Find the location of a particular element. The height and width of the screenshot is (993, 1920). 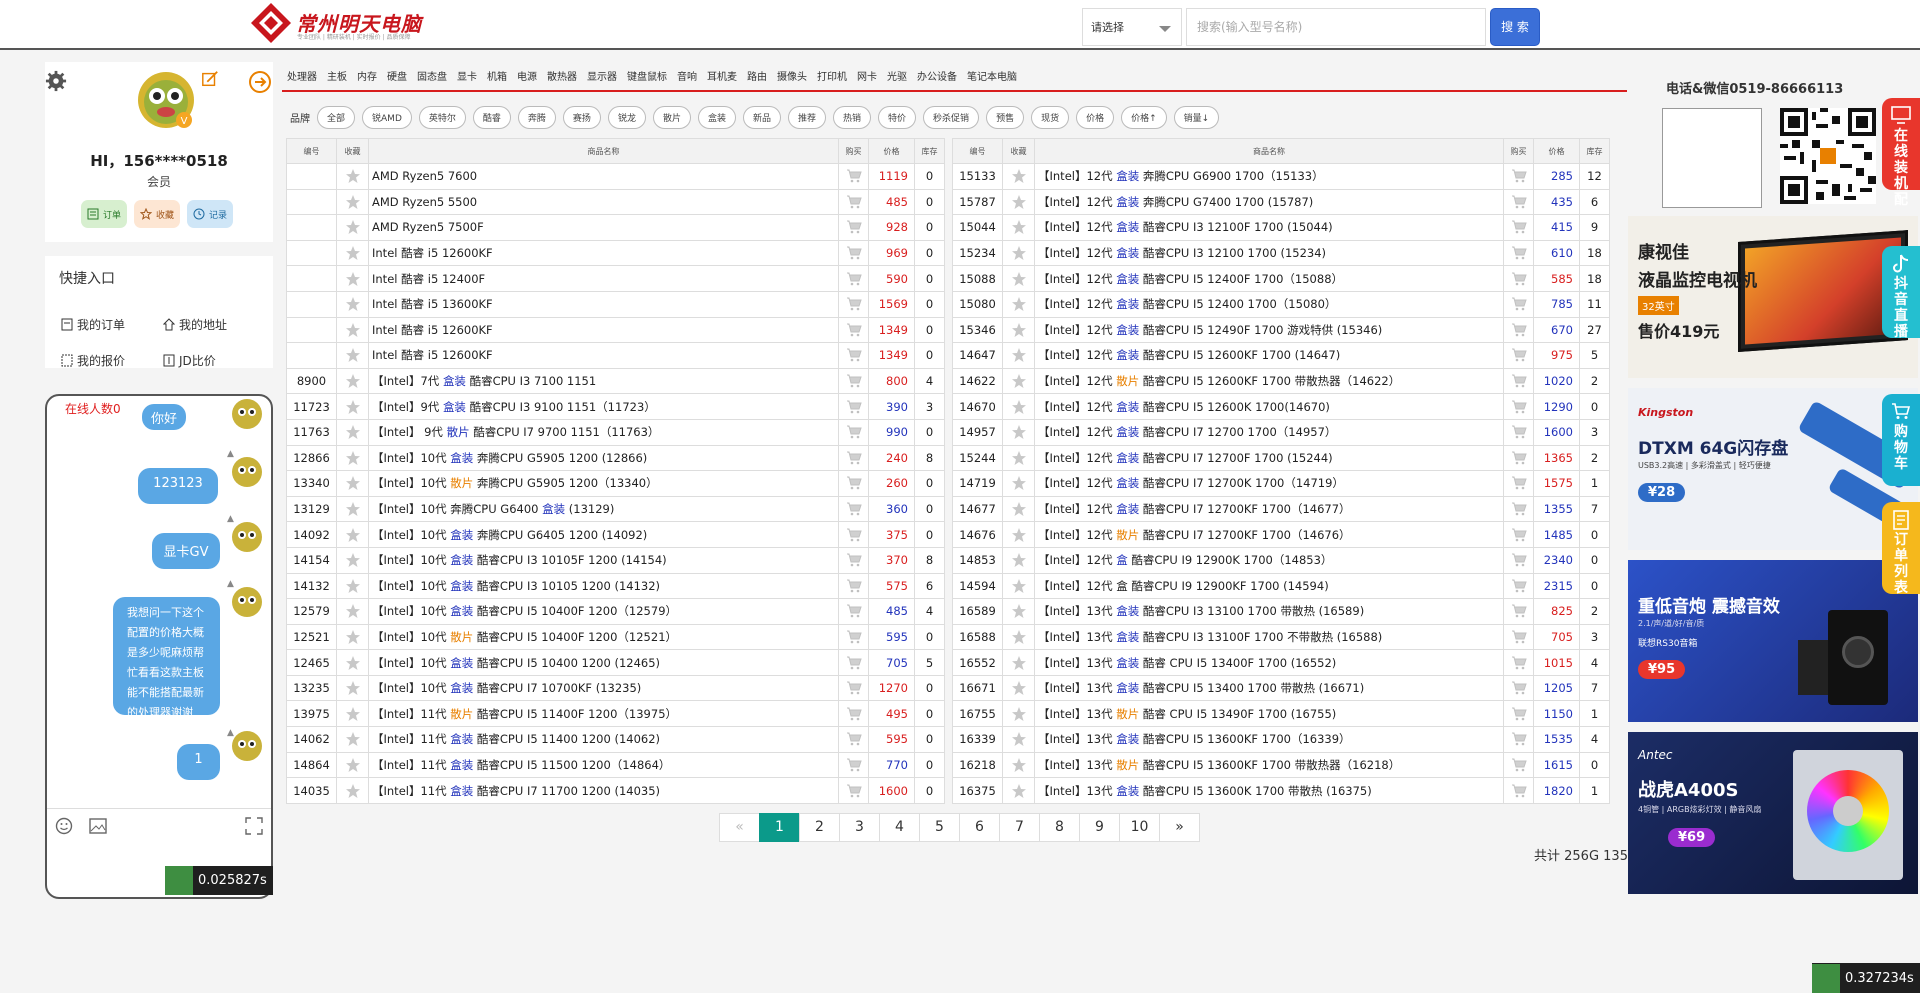

product-name-cell: 【Intel】7代 盒装 酷睿CPU I3 7100 1151 is located at coordinates (603, 381).